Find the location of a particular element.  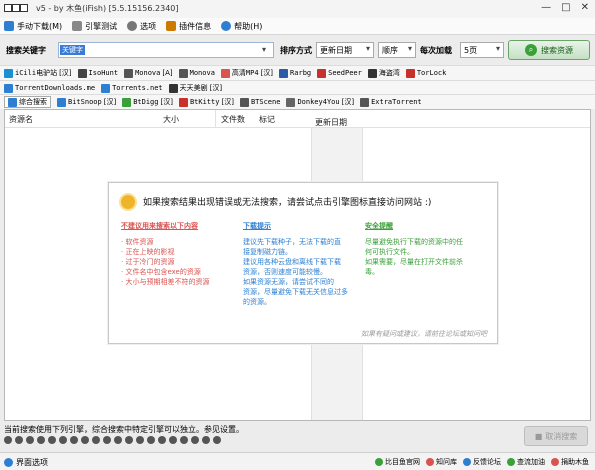

close-icon: ✕ is located at coordinates (585, 7).